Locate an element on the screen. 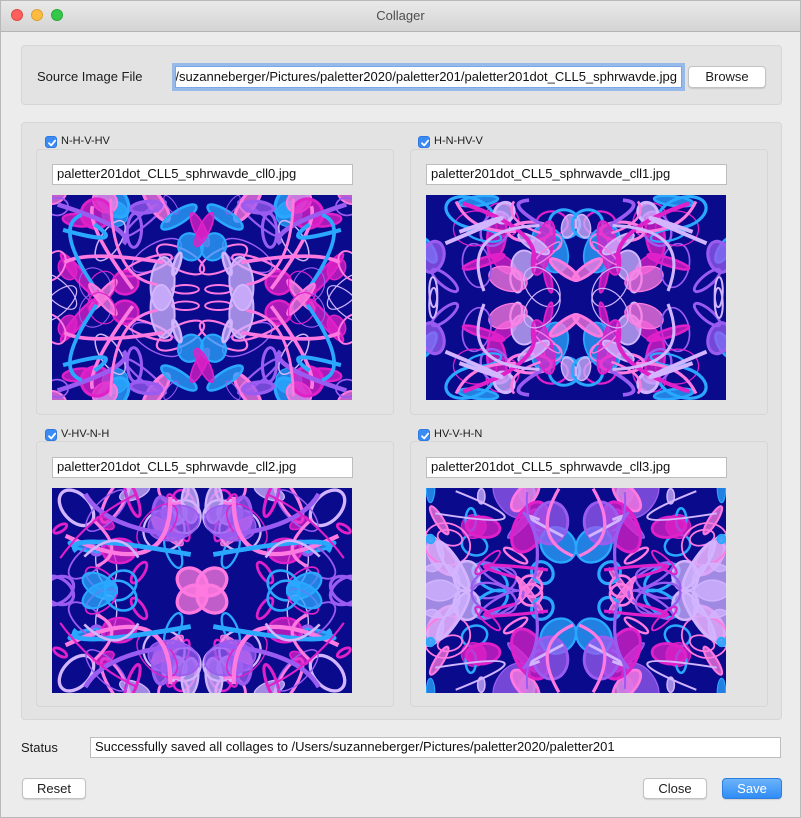 This screenshot has height=818, width=801. reset-button: Reset is located at coordinates (54, 788).